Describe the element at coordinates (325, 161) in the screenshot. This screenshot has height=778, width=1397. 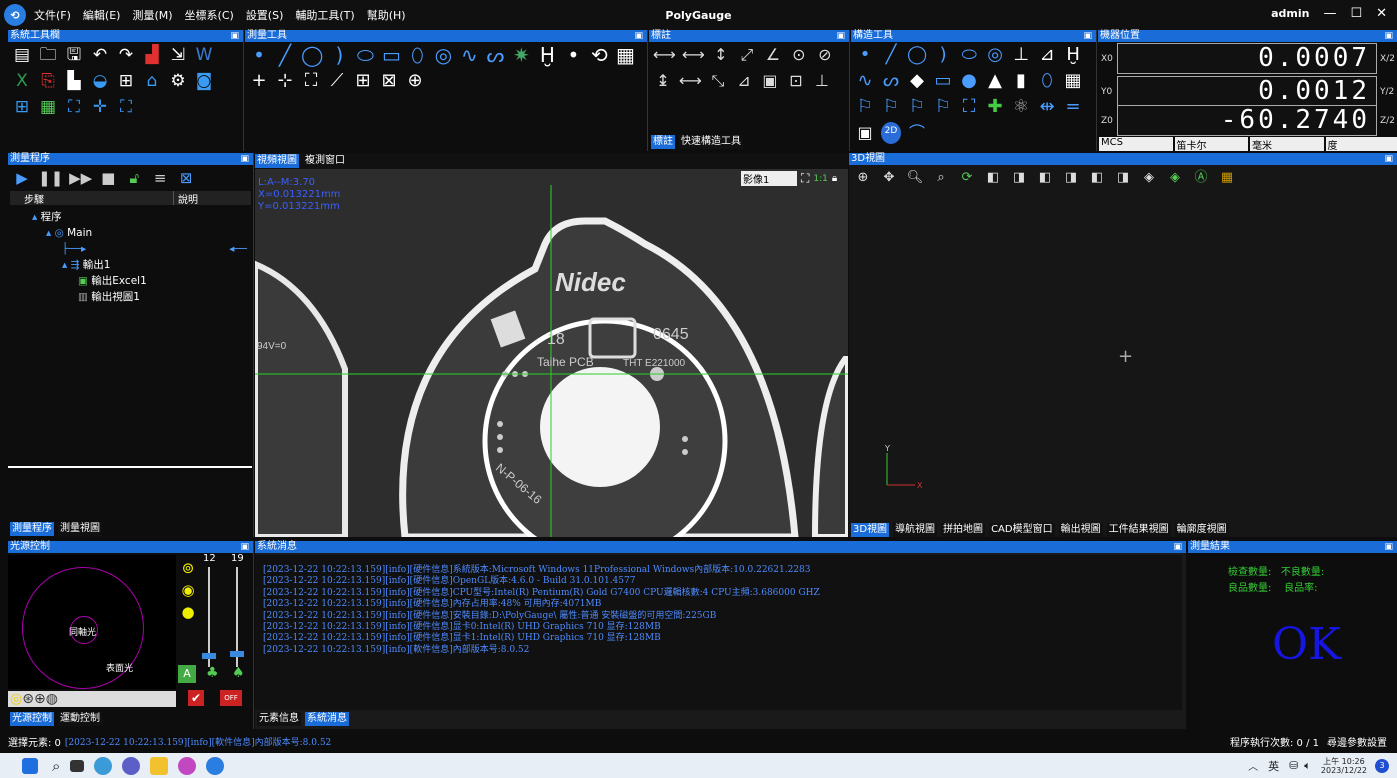
I see `tab-remeasure: 複測窗口` at that location.